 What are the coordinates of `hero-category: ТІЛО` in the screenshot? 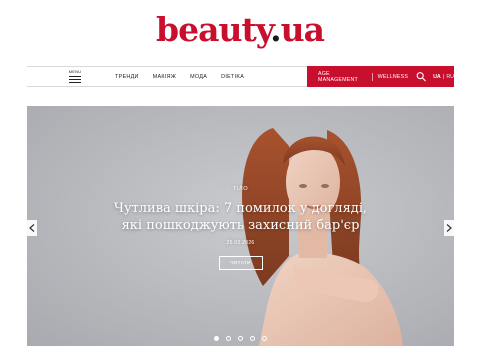 It's located at (240, 189).